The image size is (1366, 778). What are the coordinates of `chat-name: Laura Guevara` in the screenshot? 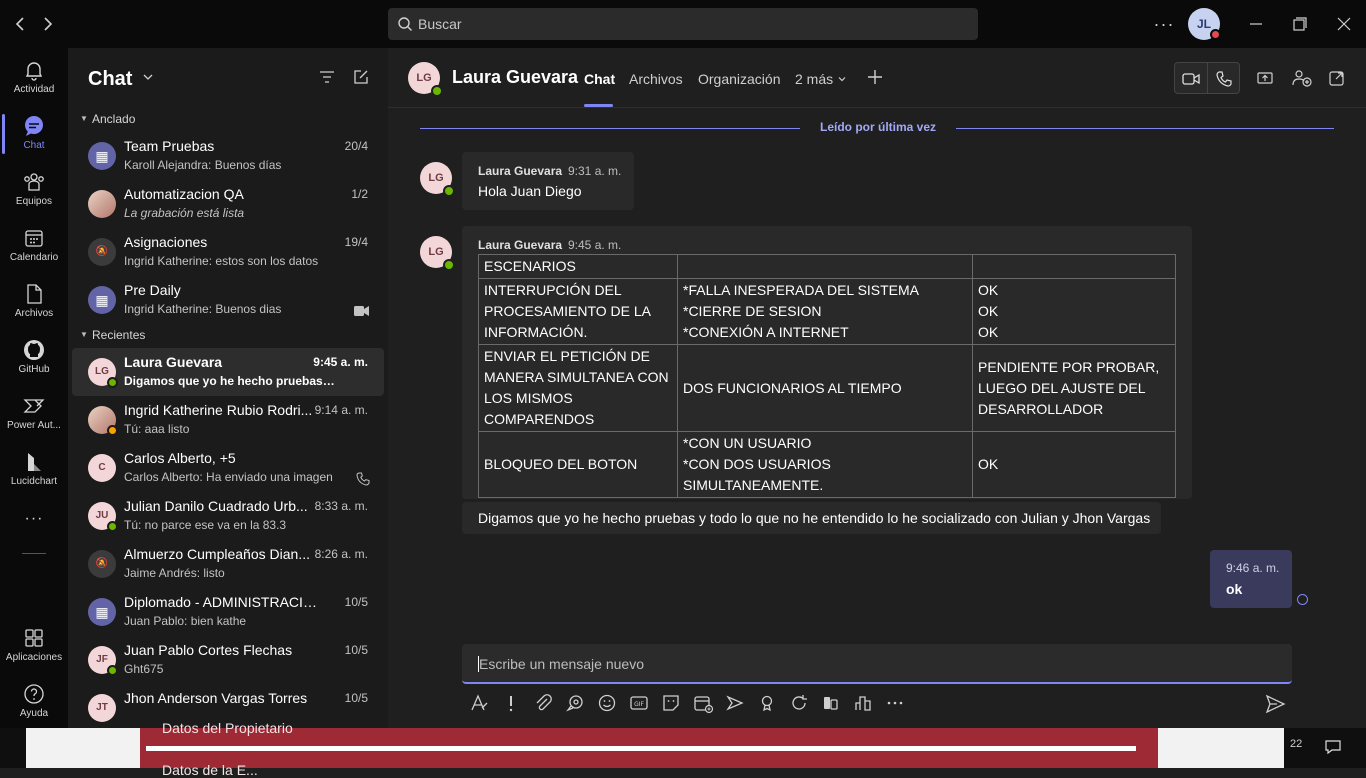 It's located at (173, 362).